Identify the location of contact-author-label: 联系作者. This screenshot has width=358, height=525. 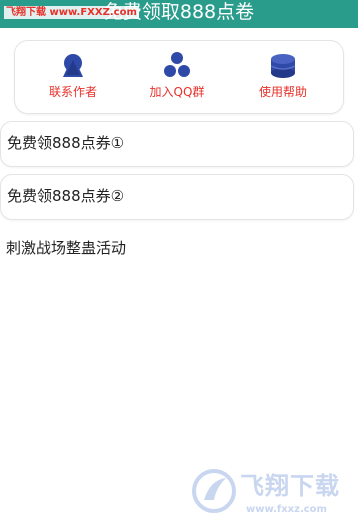
(72, 92).